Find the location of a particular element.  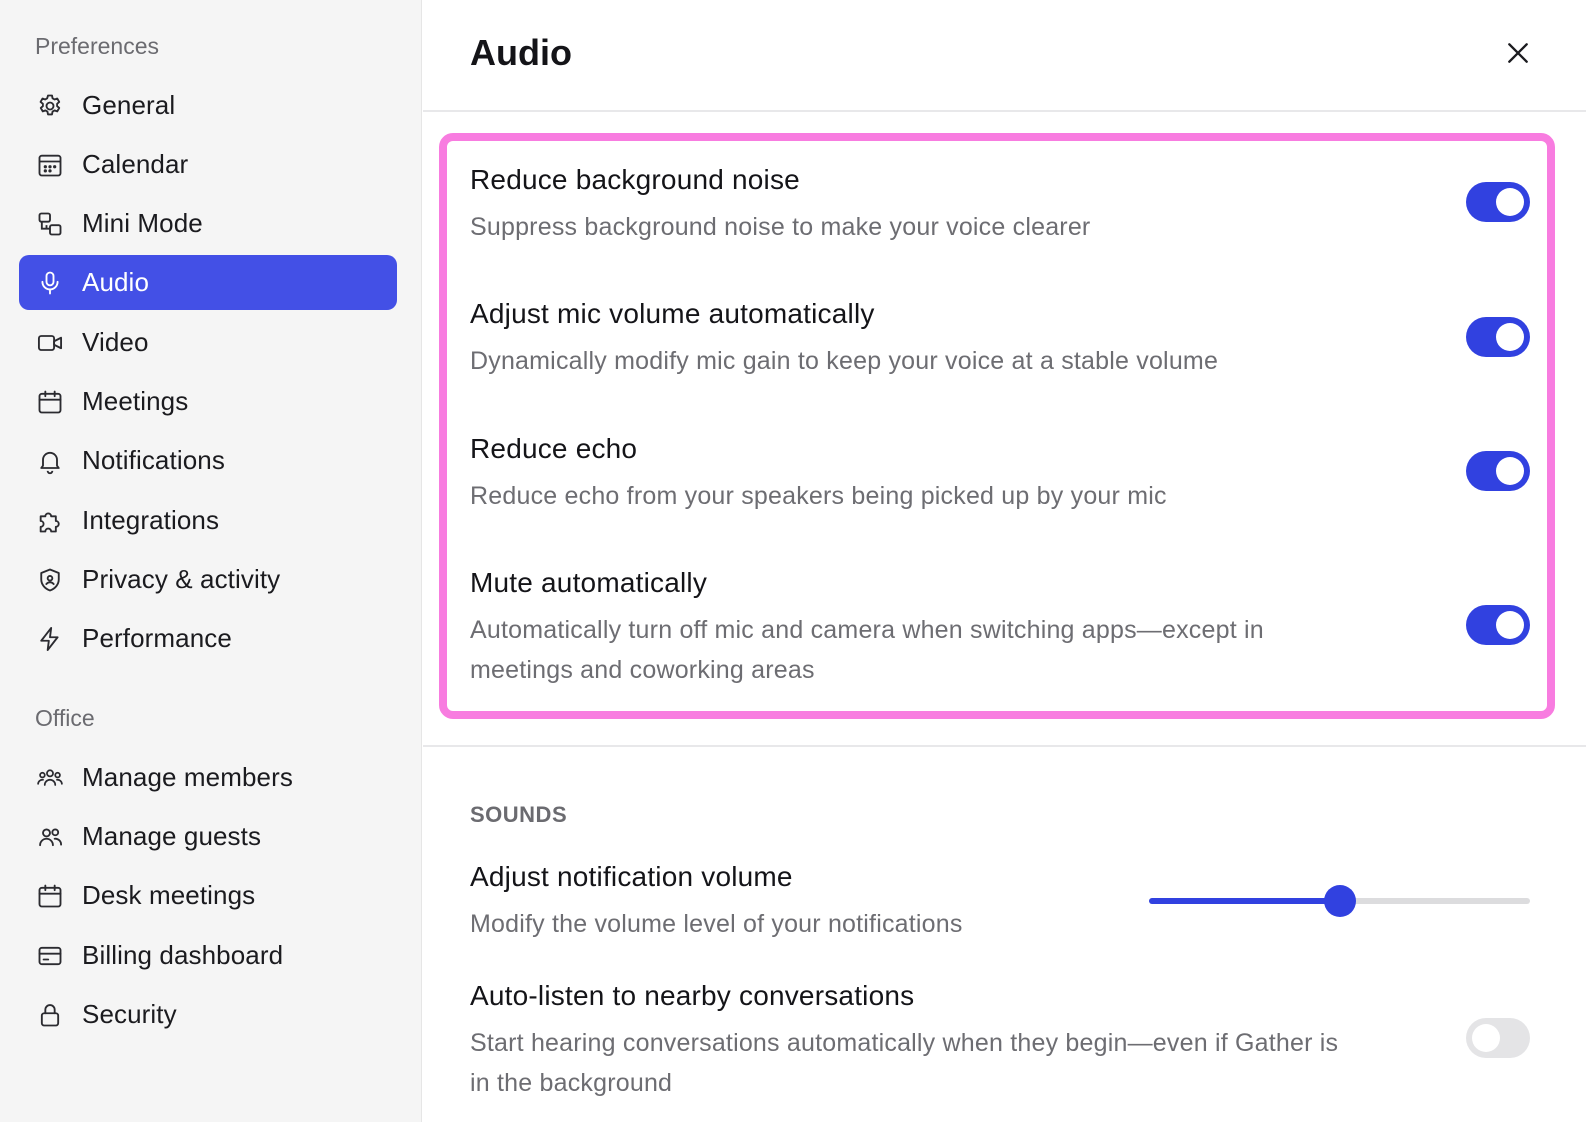

sidebar-item-label: Video is located at coordinates (115, 342).